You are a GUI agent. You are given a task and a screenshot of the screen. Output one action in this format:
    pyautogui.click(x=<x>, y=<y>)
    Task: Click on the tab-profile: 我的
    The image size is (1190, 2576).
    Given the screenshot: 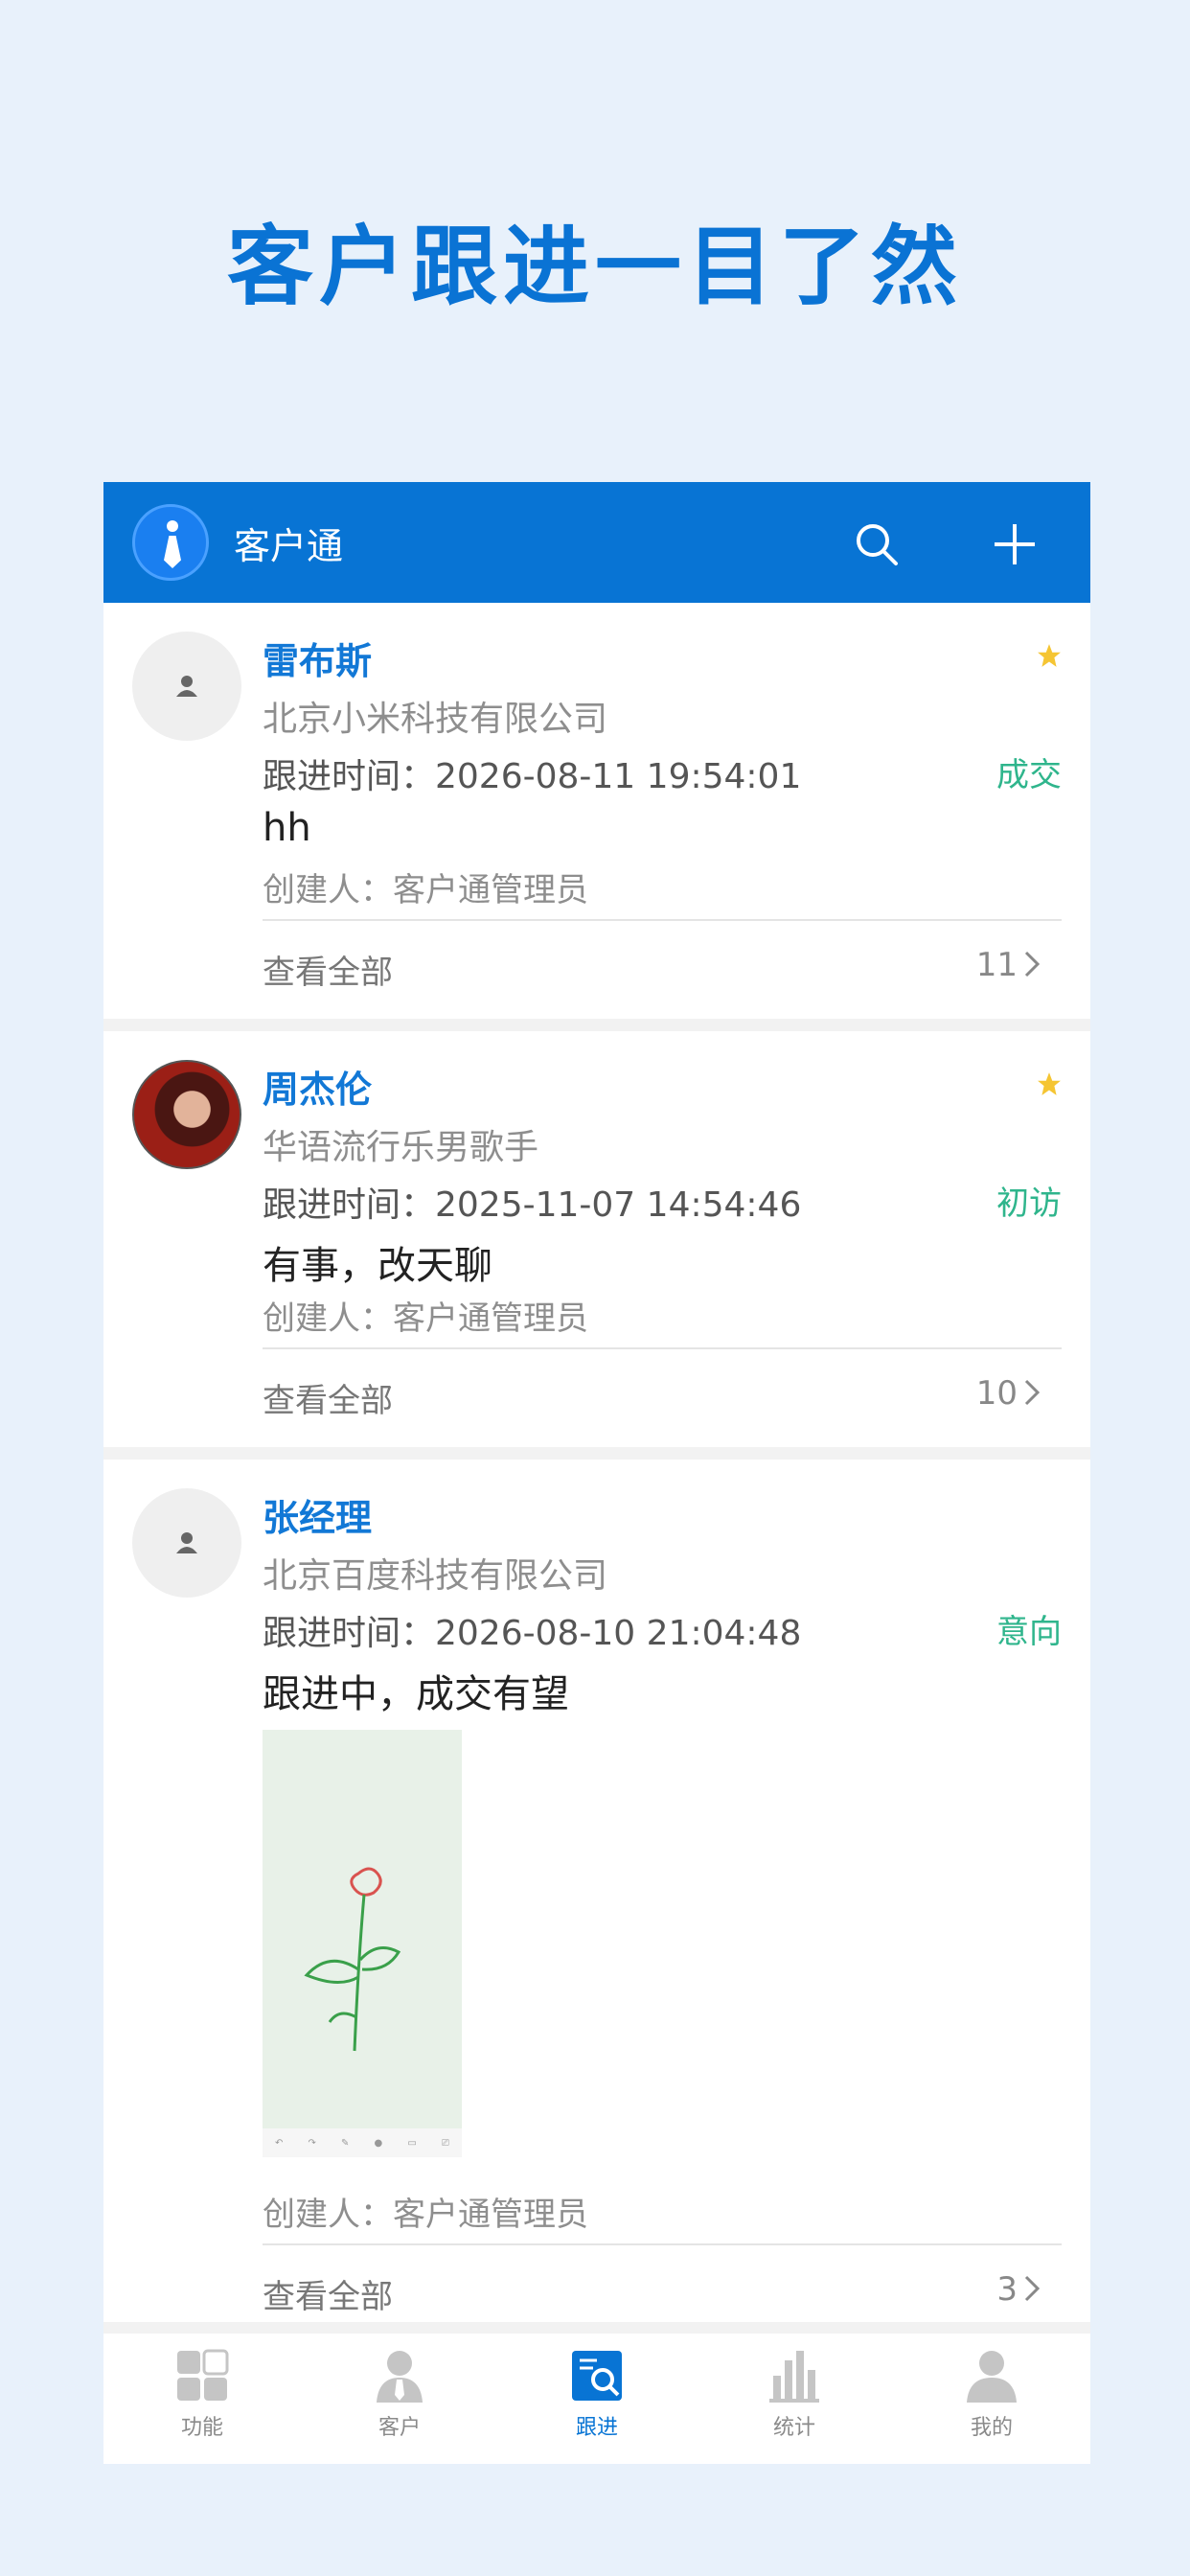 What is the action you would take?
    pyautogui.click(x=991, y=2399)
    